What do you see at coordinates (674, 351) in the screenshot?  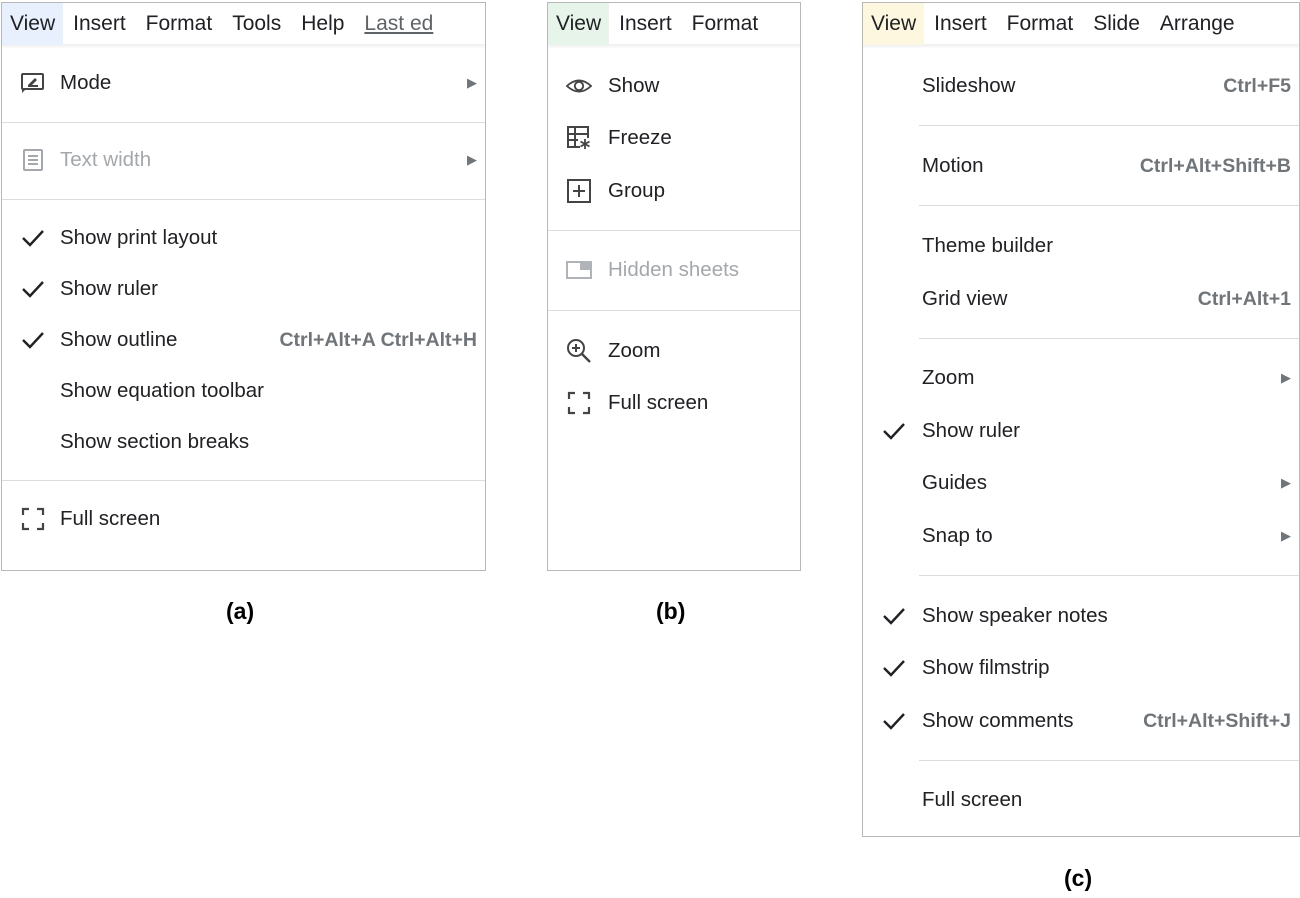 I see `menu-item-zoom: Zoom` at bounding box center [674, 351].